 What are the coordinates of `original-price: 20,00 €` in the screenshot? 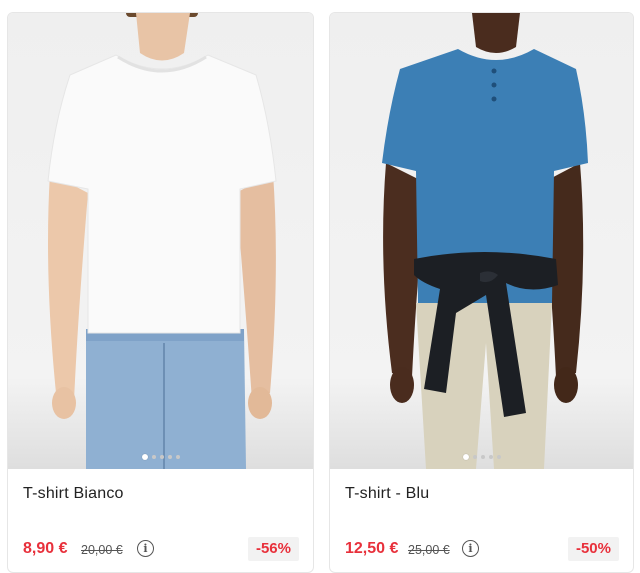 It's located at (102, 550).